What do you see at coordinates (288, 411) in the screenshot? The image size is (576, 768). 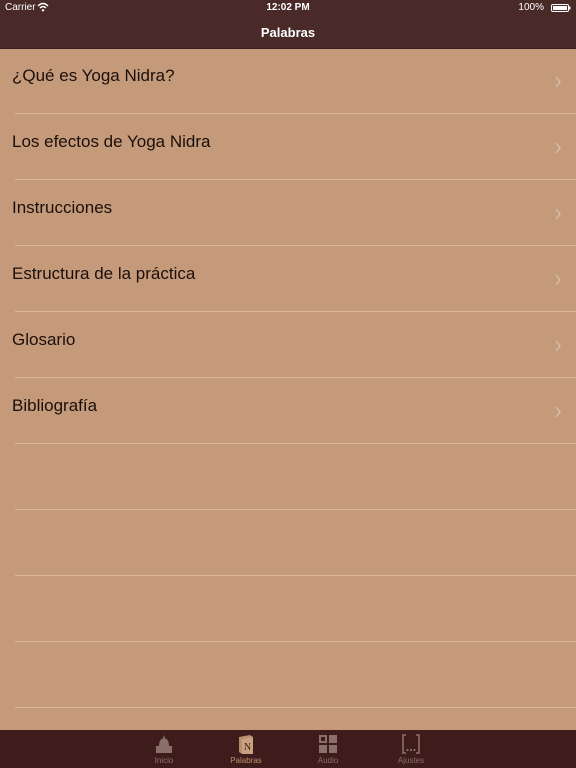 I see `list-item-bibliografia: Bibliografía` at bounding box center [288, 411].